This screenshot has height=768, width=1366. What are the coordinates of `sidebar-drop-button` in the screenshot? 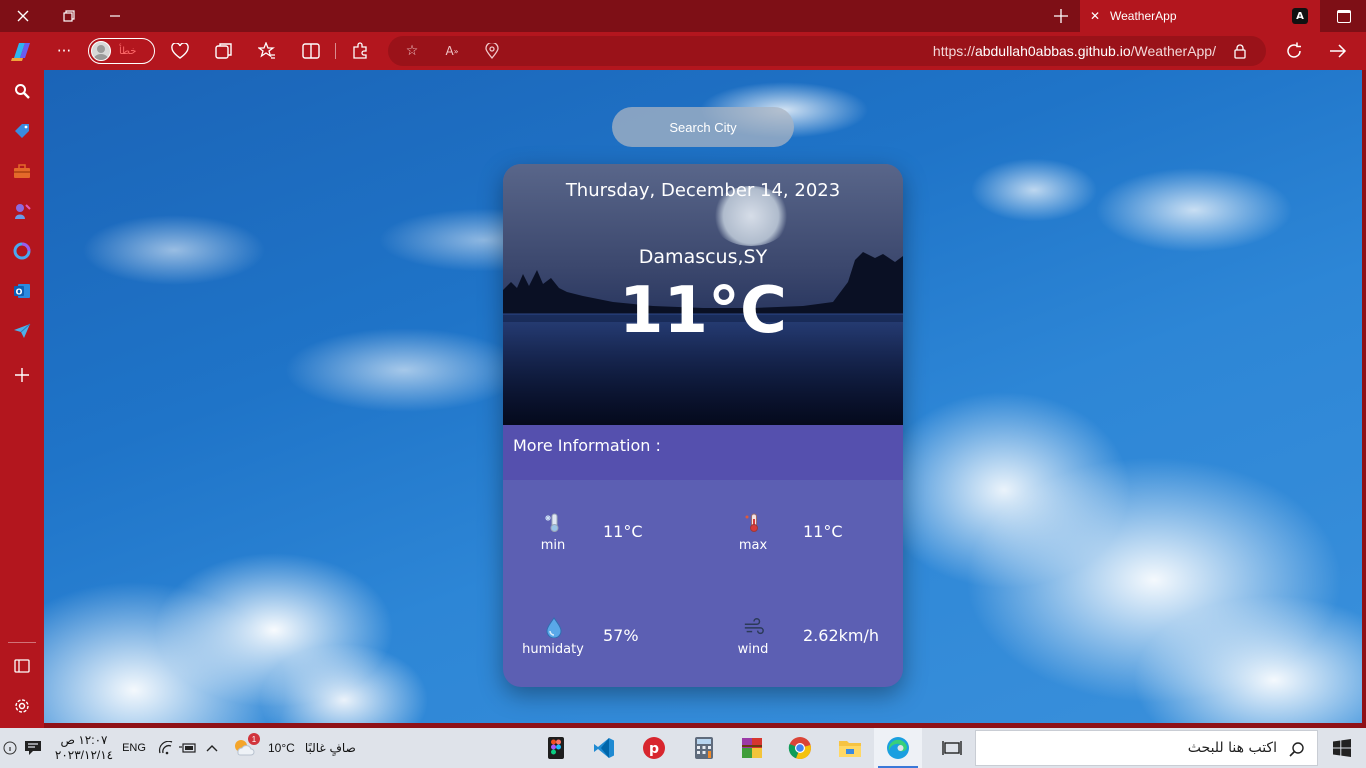 It's located at (22, 331).